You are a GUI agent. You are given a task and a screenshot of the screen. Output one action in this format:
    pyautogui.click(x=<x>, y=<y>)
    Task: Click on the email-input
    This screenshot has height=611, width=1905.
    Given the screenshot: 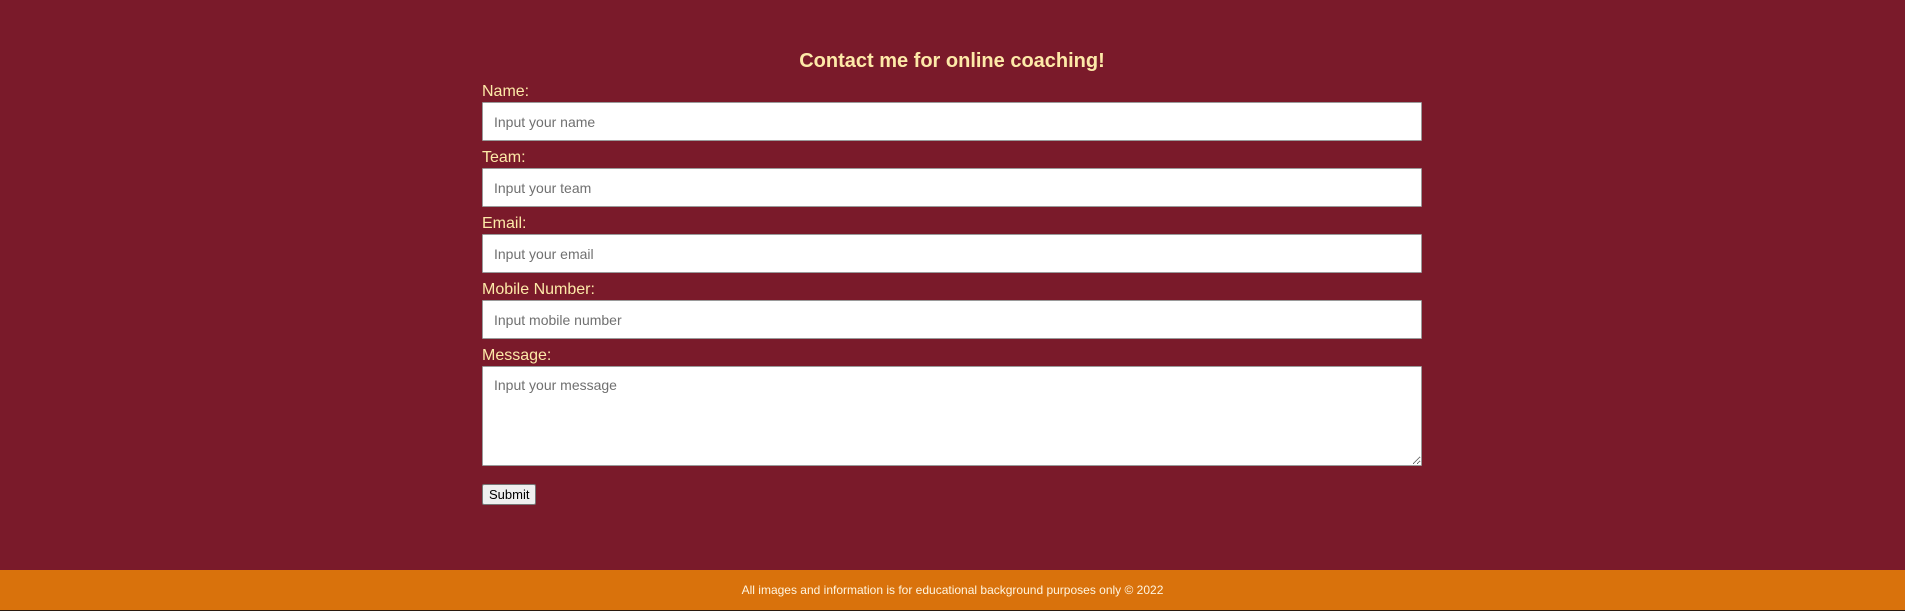 What is the action you would take?
    pyautogui.click(x=952, y=253)
    